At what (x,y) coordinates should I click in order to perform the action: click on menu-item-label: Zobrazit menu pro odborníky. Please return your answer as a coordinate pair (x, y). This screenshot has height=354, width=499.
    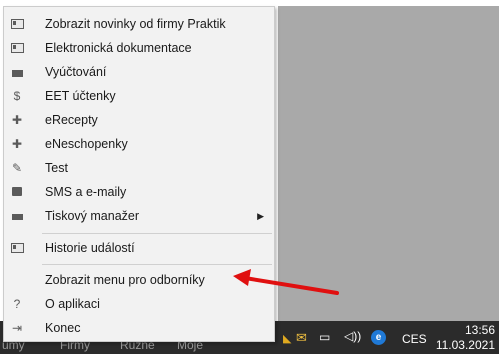
    Looking at the image, I should click on (125, 280).